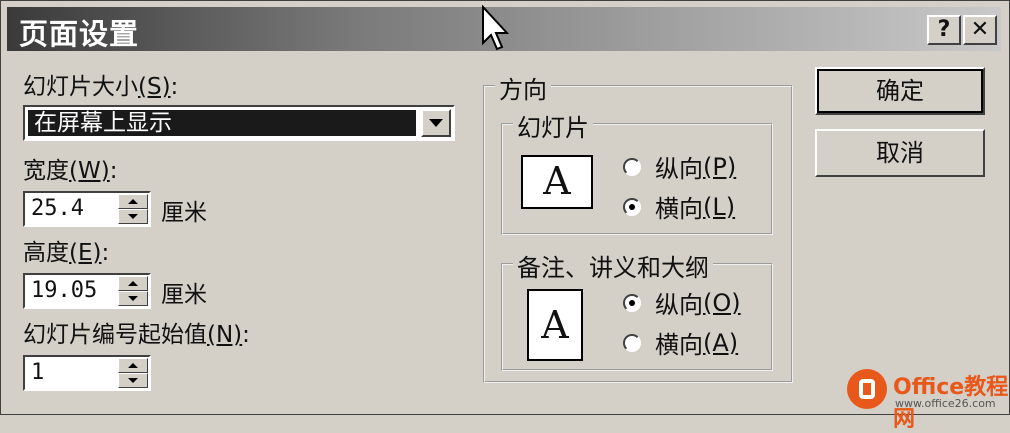 This screenshot has height=433, width=1010. What do you see at coordinates (555, 325) in the screenshot?
I see `portrait-page-icon: A` at bounding box center [555, 325].